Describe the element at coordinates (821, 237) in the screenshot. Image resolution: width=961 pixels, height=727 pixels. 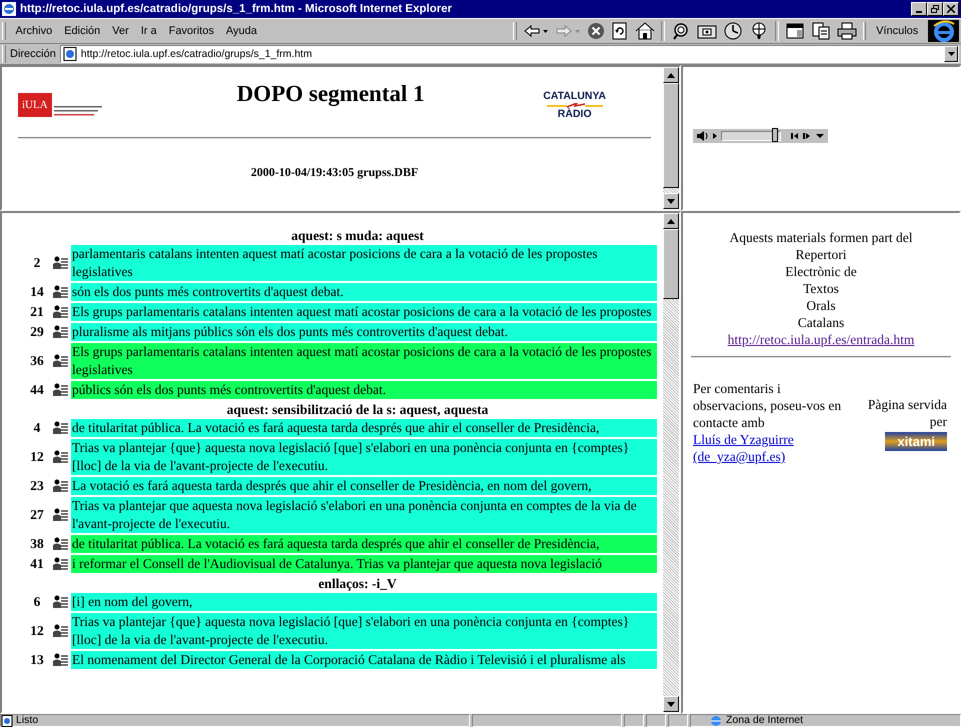
I see `info-text: Aquests materials formen part del` at that location.